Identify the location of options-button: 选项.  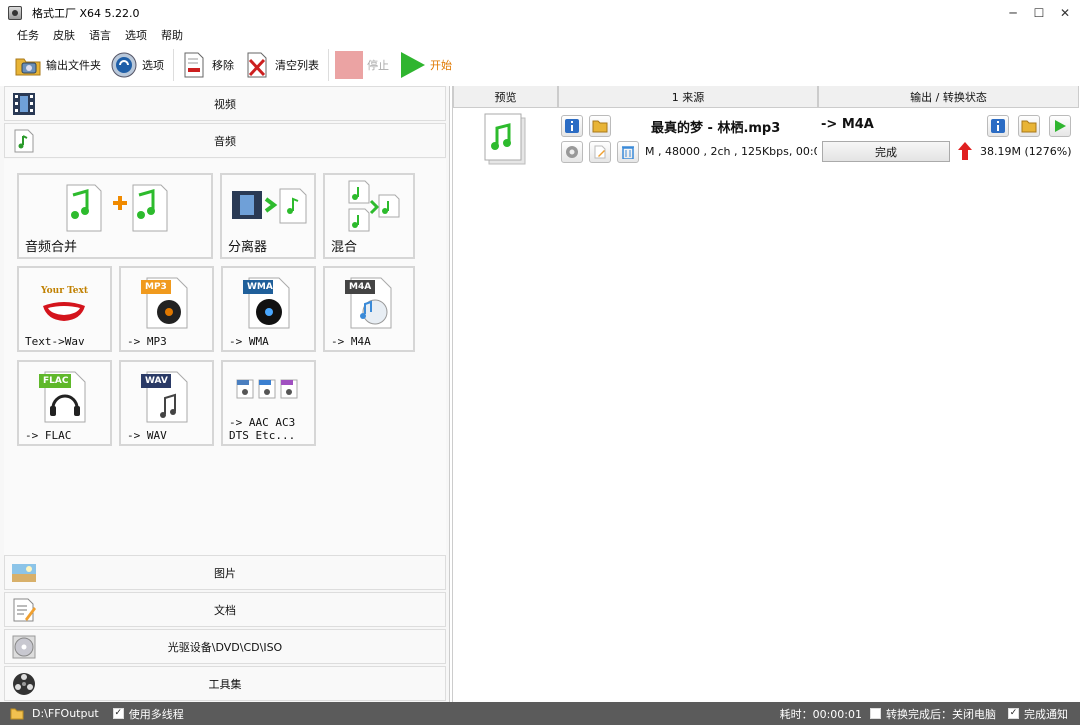
(137, 65).